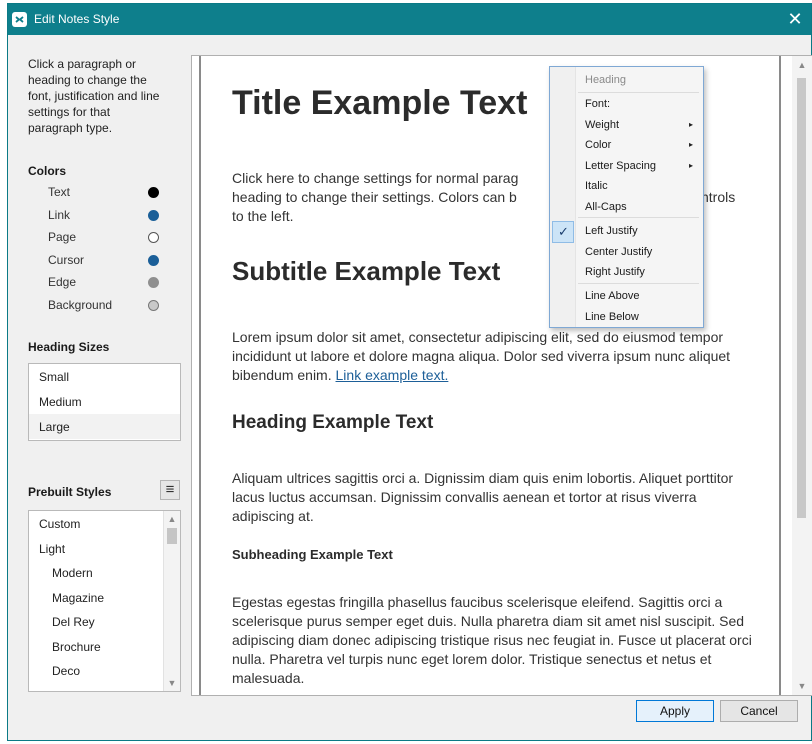 Image resolution: width=812 pixels, height=744 pixels. I want to click on color-label: Text, so click(59, 192).